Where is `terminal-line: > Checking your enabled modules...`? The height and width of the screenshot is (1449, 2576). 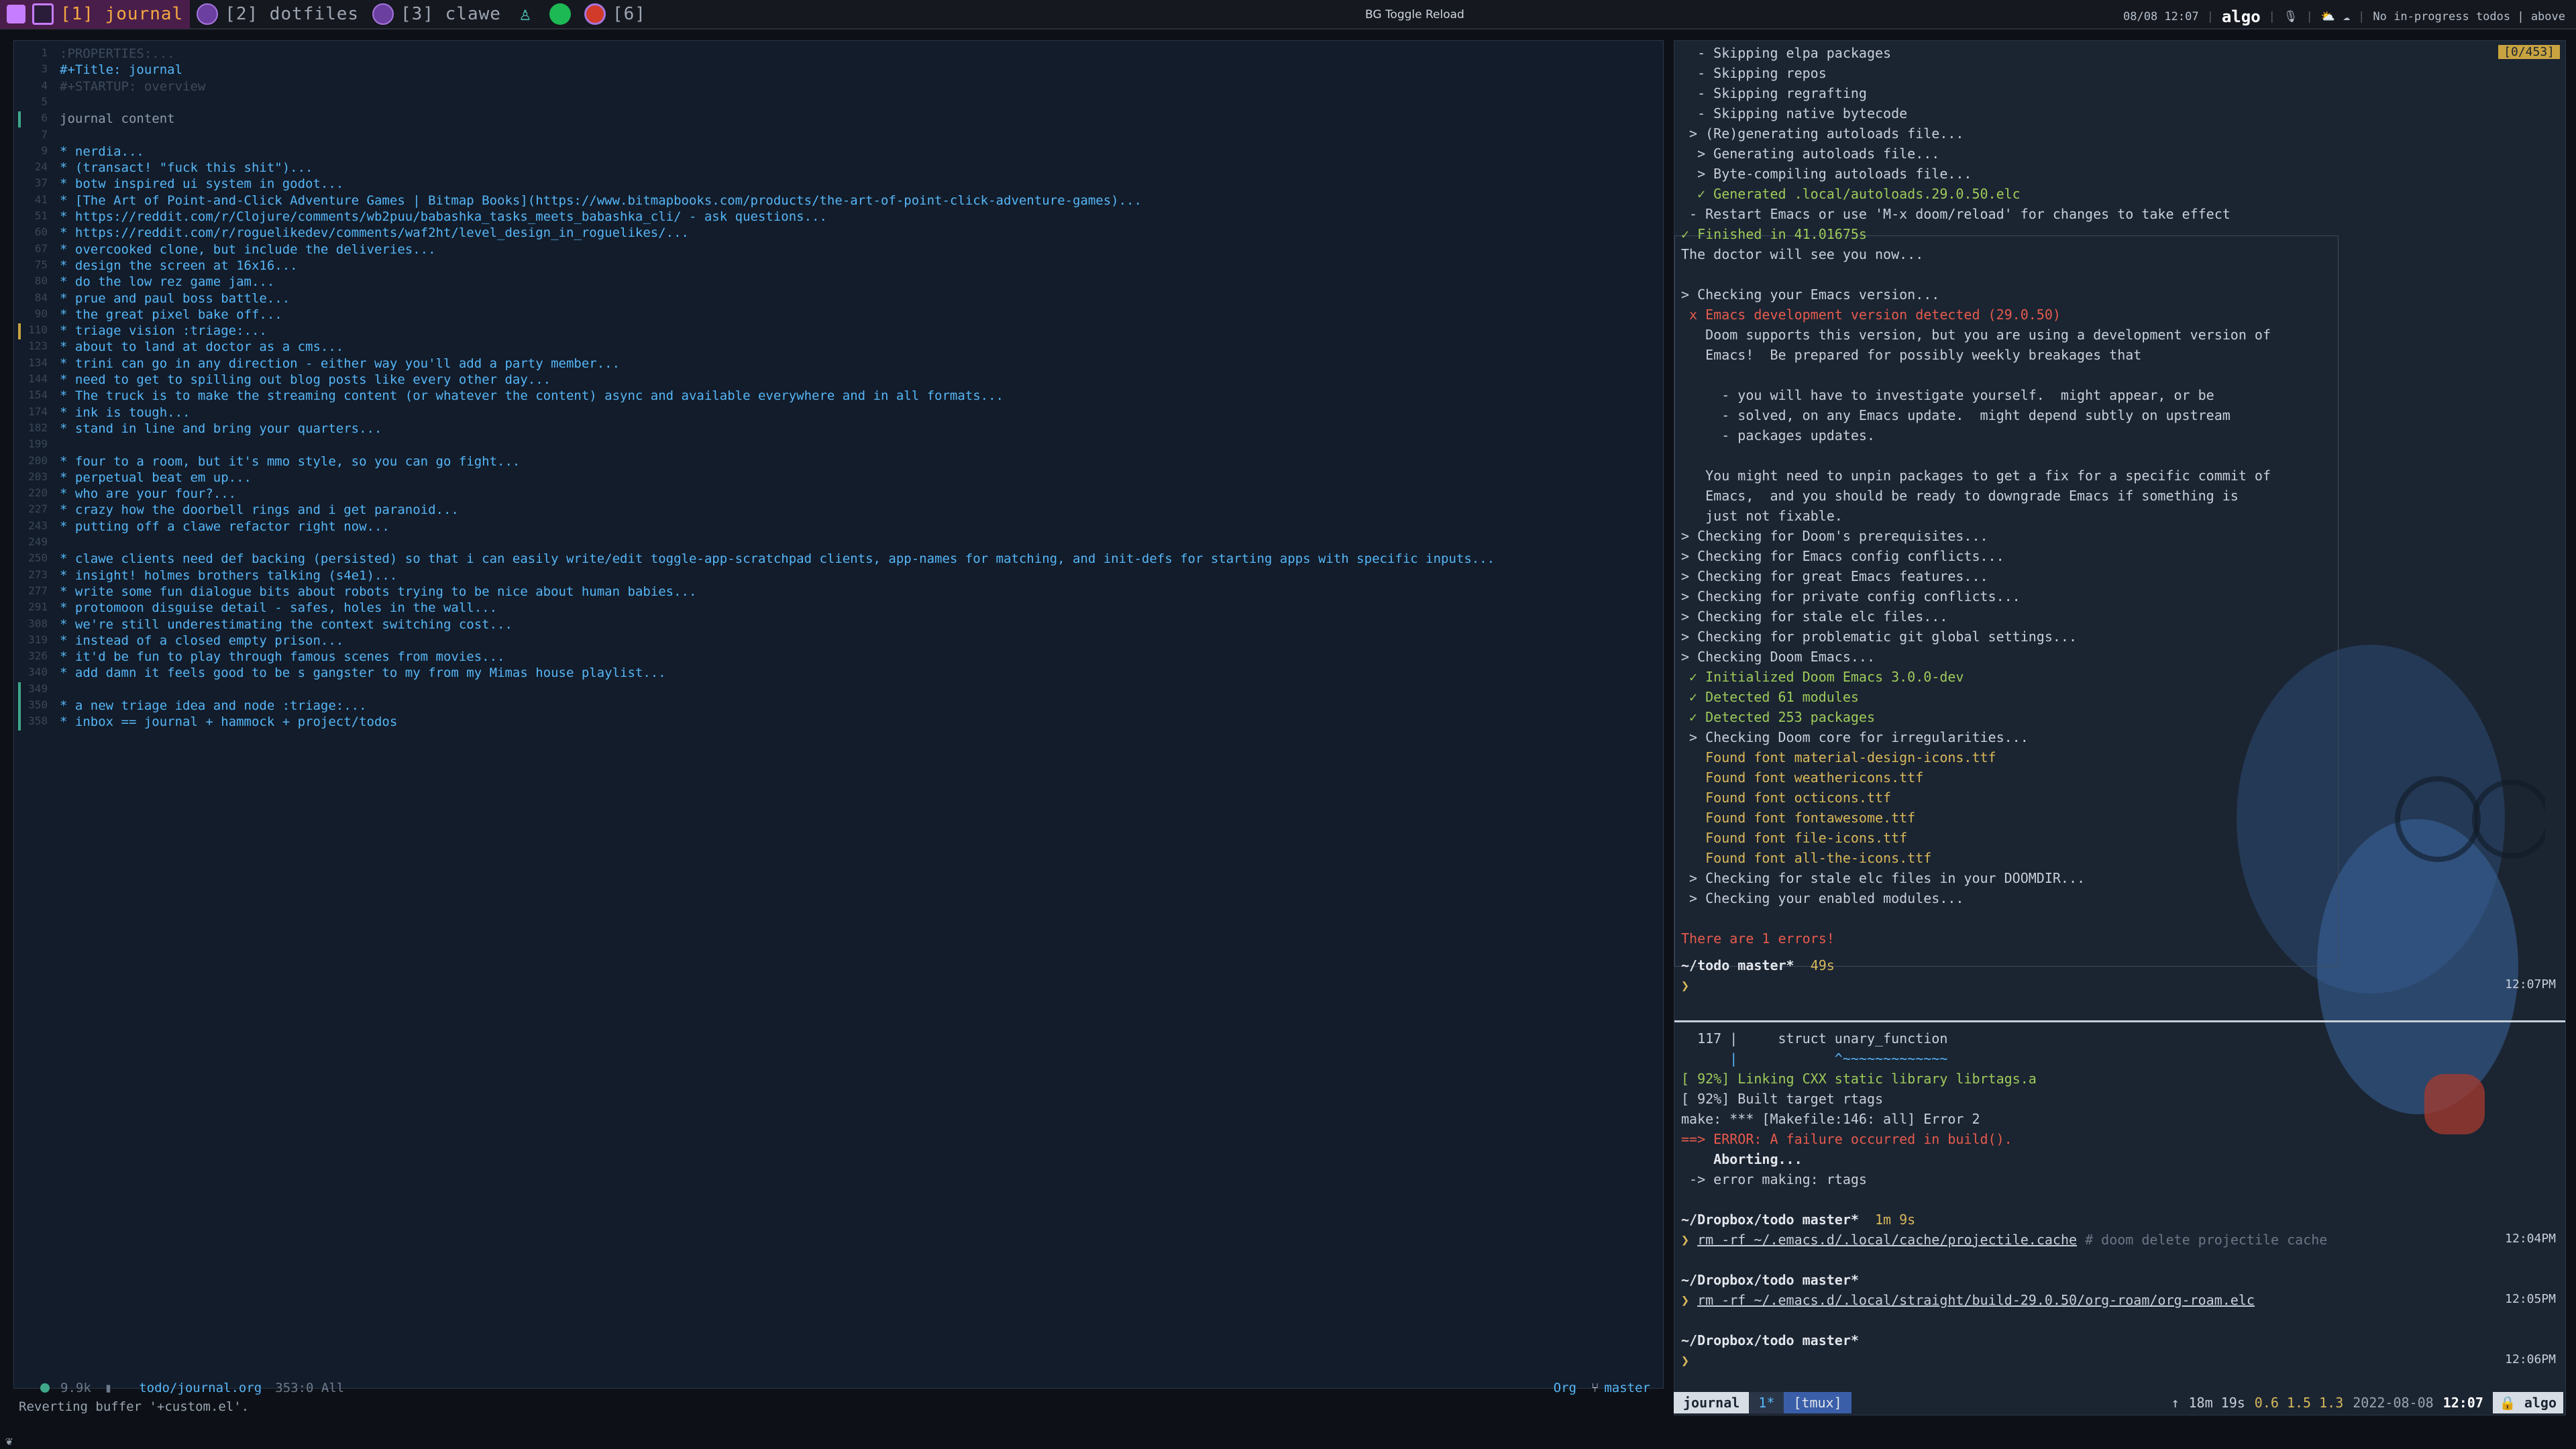
terminal-line: > Checking your enabled modules... is located at coordinates (1822, 898).